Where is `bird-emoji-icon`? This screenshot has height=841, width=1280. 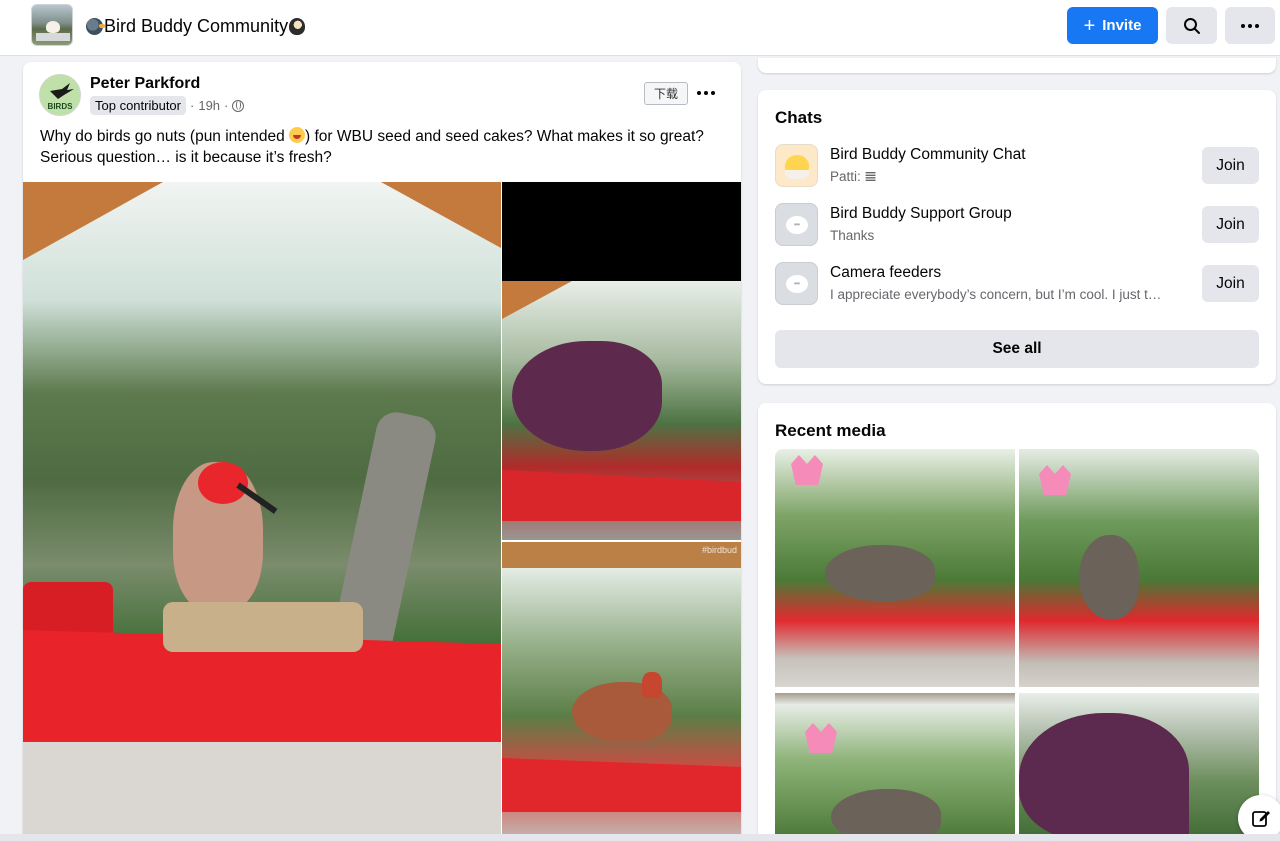
bird-emoji-icon is located at coordinates (95, 26).